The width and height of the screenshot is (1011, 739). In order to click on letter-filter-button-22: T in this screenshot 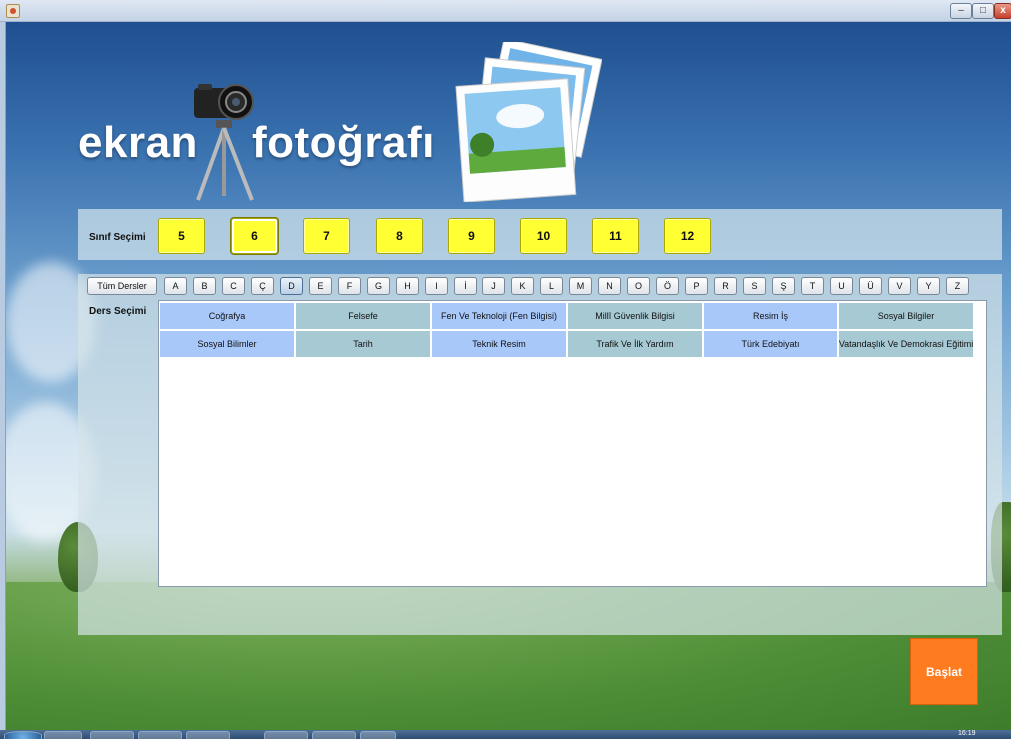, I will do `click(812, 286)`.